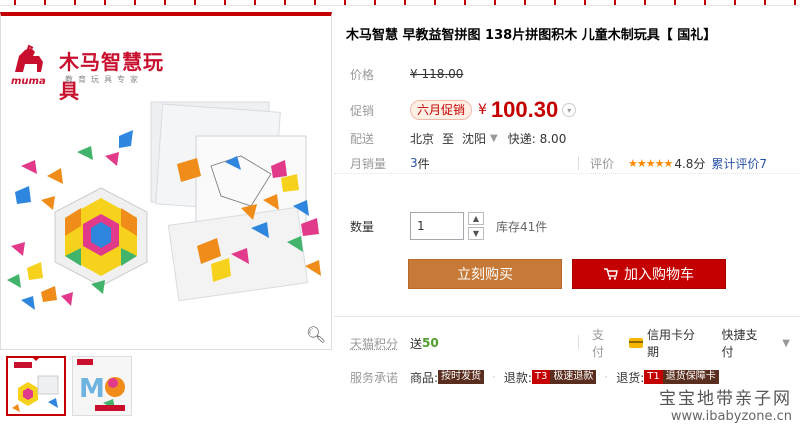 This screenshot has width=800, height=426. Describe the element at coordinates (374, 377) in the screenshot. I see `promise-label: 服务承诺` at that location.